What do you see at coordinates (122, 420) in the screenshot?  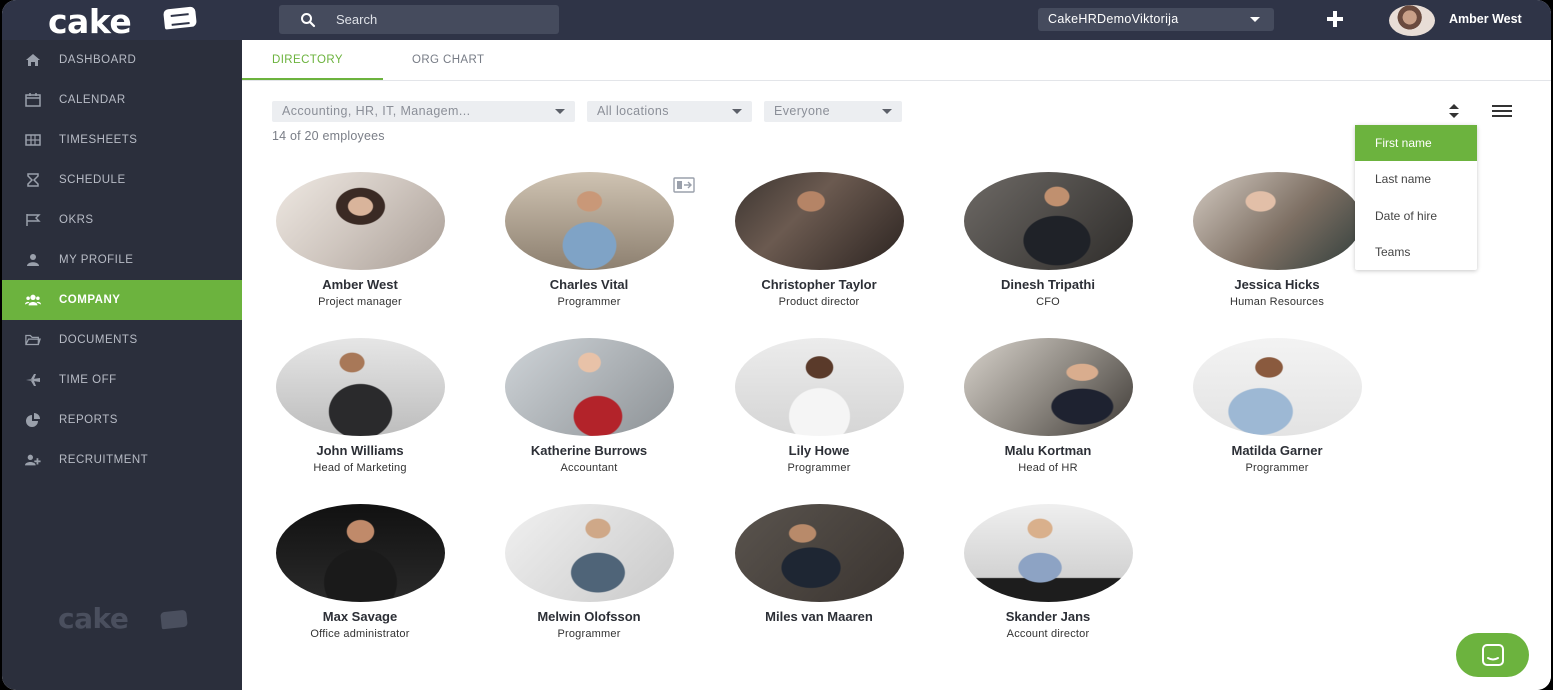 I see `sidebar-item-reports: REPORTS` at bounding box center [122, 420].